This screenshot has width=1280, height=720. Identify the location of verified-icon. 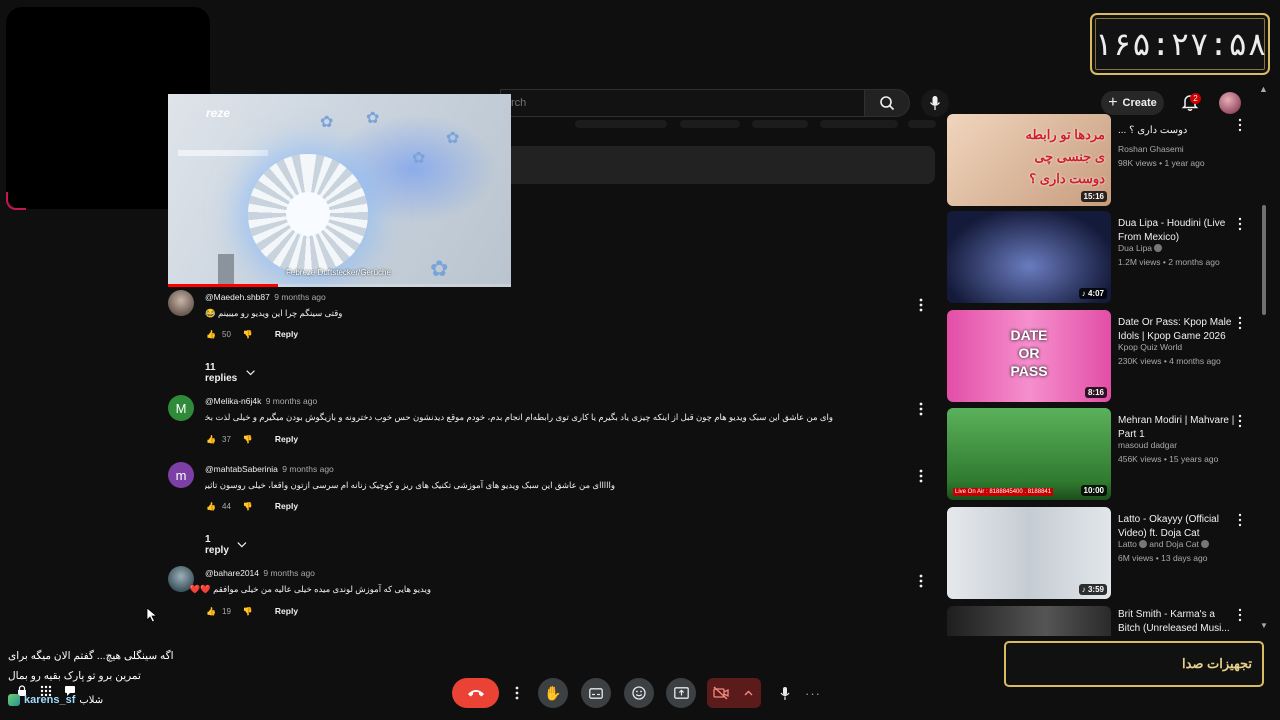
(1158, 248).